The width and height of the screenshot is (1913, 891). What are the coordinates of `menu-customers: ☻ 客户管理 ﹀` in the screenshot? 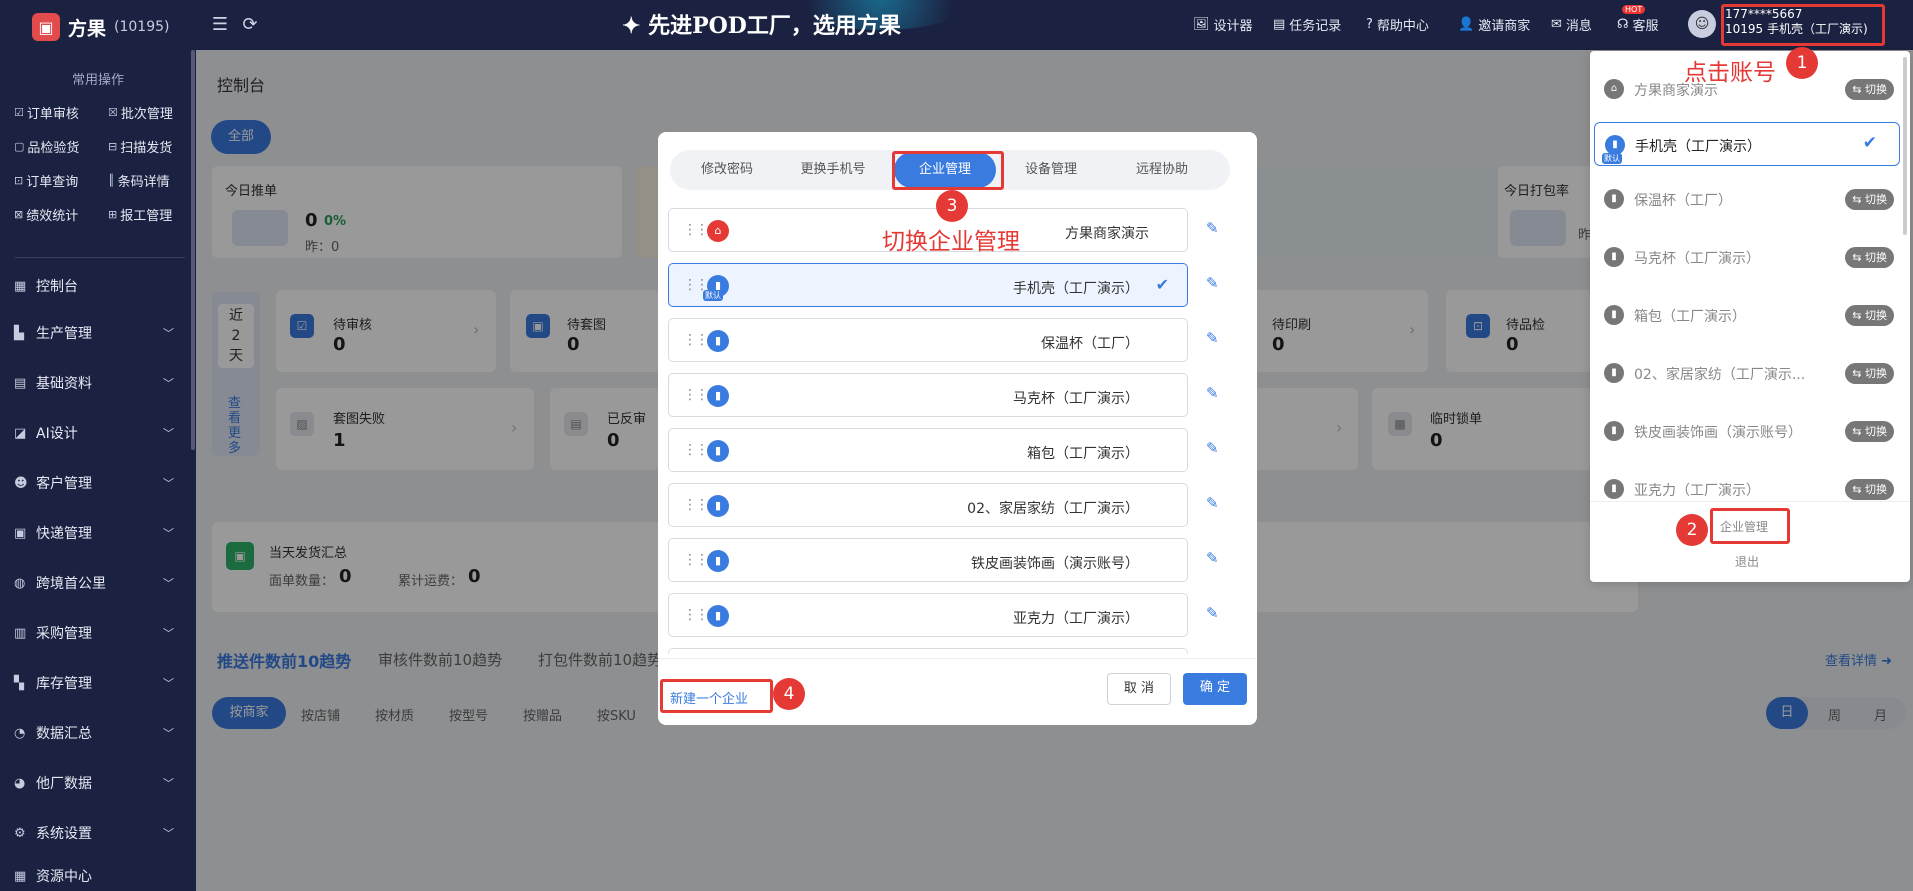 It's located at (94, 483).